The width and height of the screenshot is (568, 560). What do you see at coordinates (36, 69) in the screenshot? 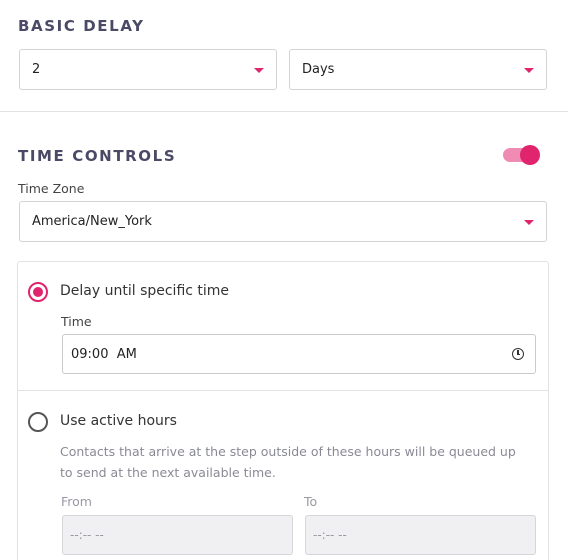
I see `delay-amount-value: 2` at bounding box center [36, 69].